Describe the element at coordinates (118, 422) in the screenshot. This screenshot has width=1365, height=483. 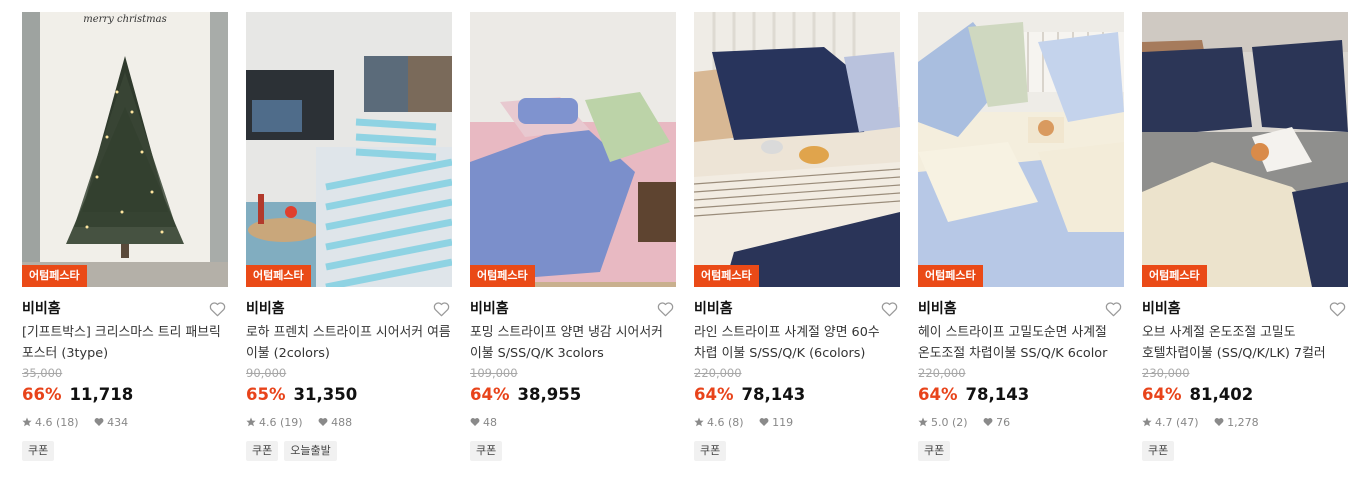
I see `like-count: 434` at that location.